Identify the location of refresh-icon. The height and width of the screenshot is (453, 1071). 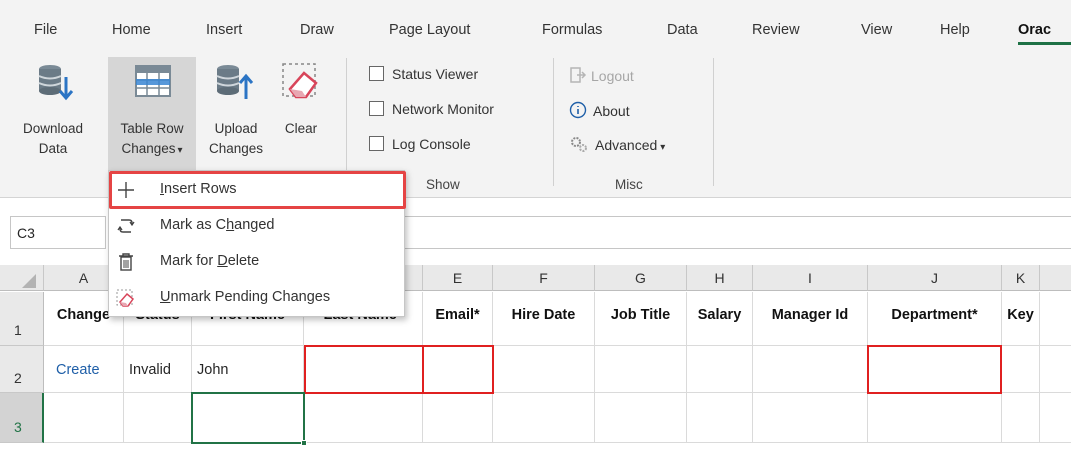
(126, 226).